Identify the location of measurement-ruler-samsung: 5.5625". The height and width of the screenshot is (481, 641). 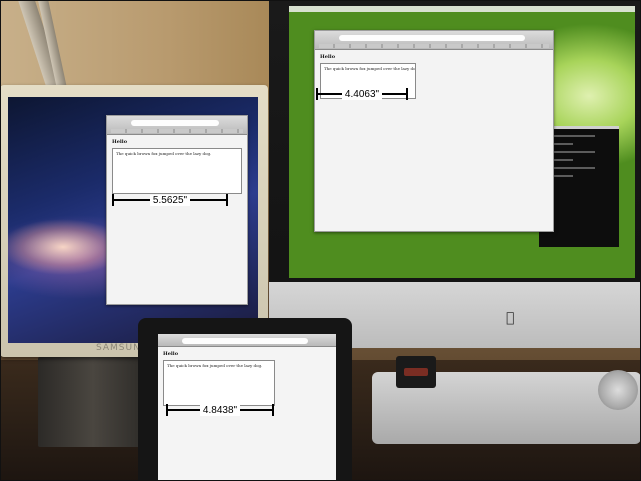
(170, 200).